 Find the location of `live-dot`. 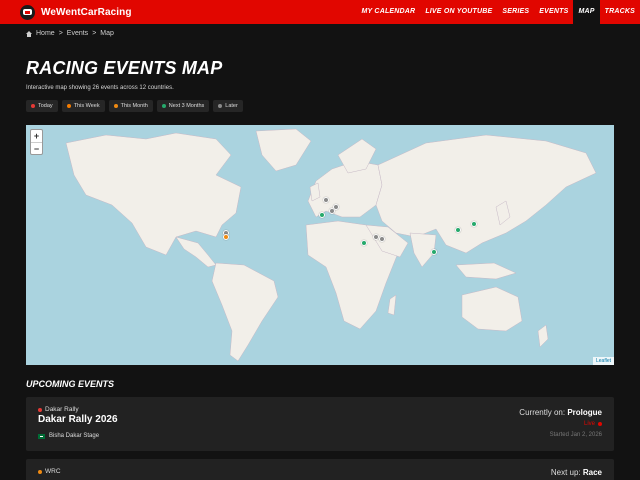

live-dot is located at coordinates (600, 424).